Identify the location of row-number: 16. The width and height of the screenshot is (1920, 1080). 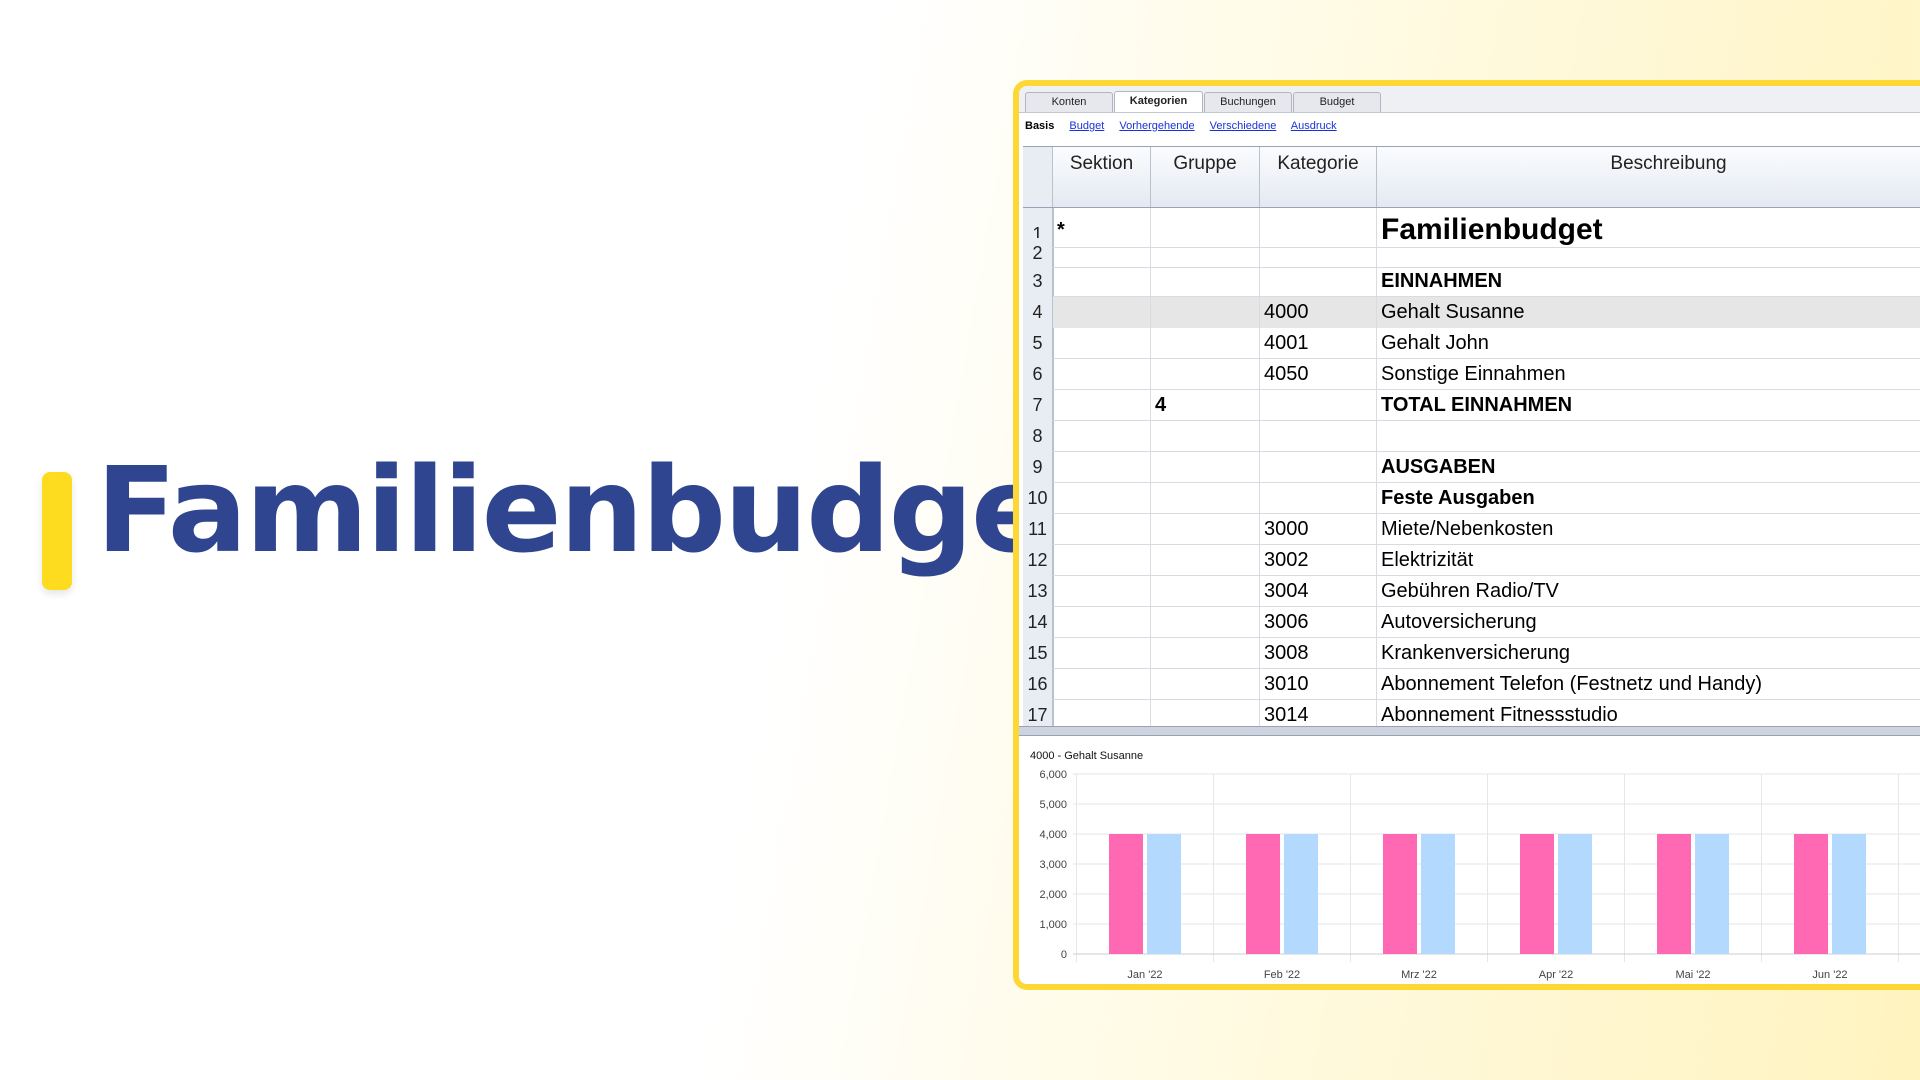
(1038, 684).